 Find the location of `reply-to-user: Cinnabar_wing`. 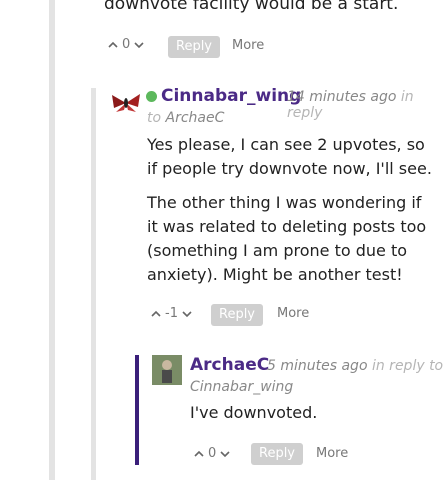

reply-to-user: Cinnabar_wing is located at coordinates (241, 387).